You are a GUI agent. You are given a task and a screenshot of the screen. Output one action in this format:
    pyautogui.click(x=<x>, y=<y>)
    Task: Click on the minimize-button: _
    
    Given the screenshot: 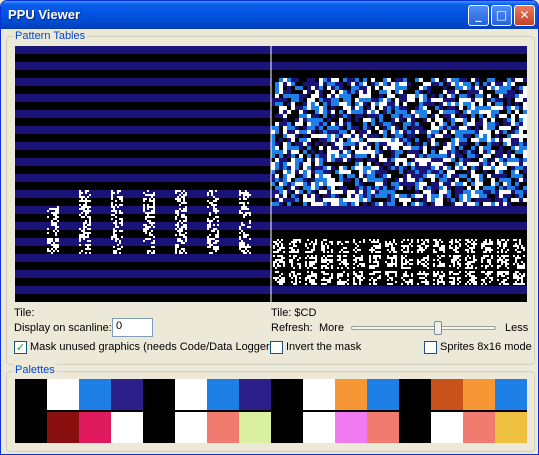 What is the action you would take?
    pyautogui.click(x=478, y=15)
    